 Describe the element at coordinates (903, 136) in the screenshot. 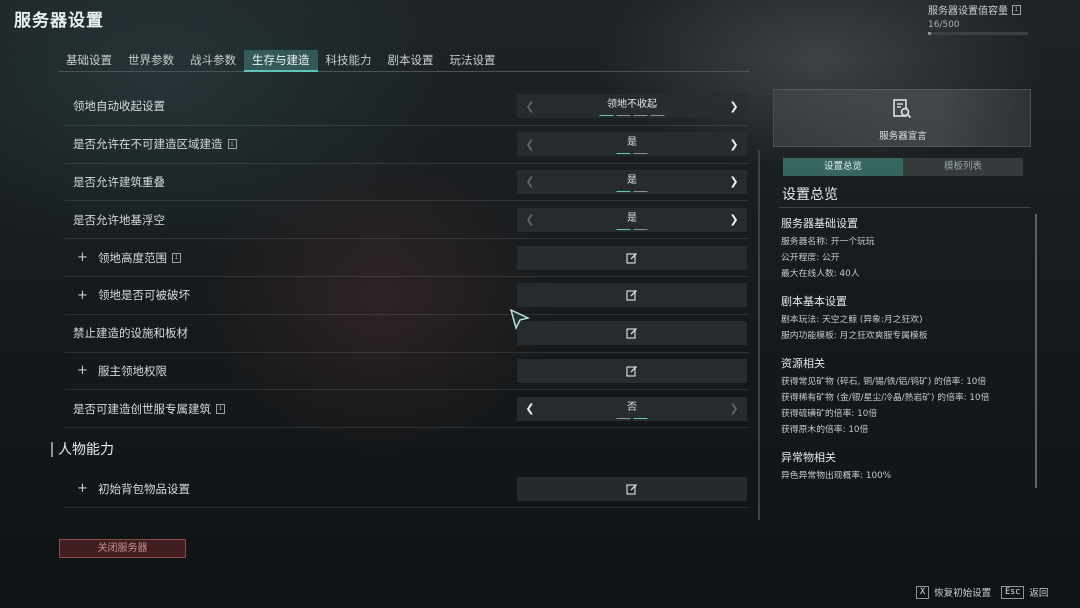

I see `banner-label: 服务器宣言` at that location.